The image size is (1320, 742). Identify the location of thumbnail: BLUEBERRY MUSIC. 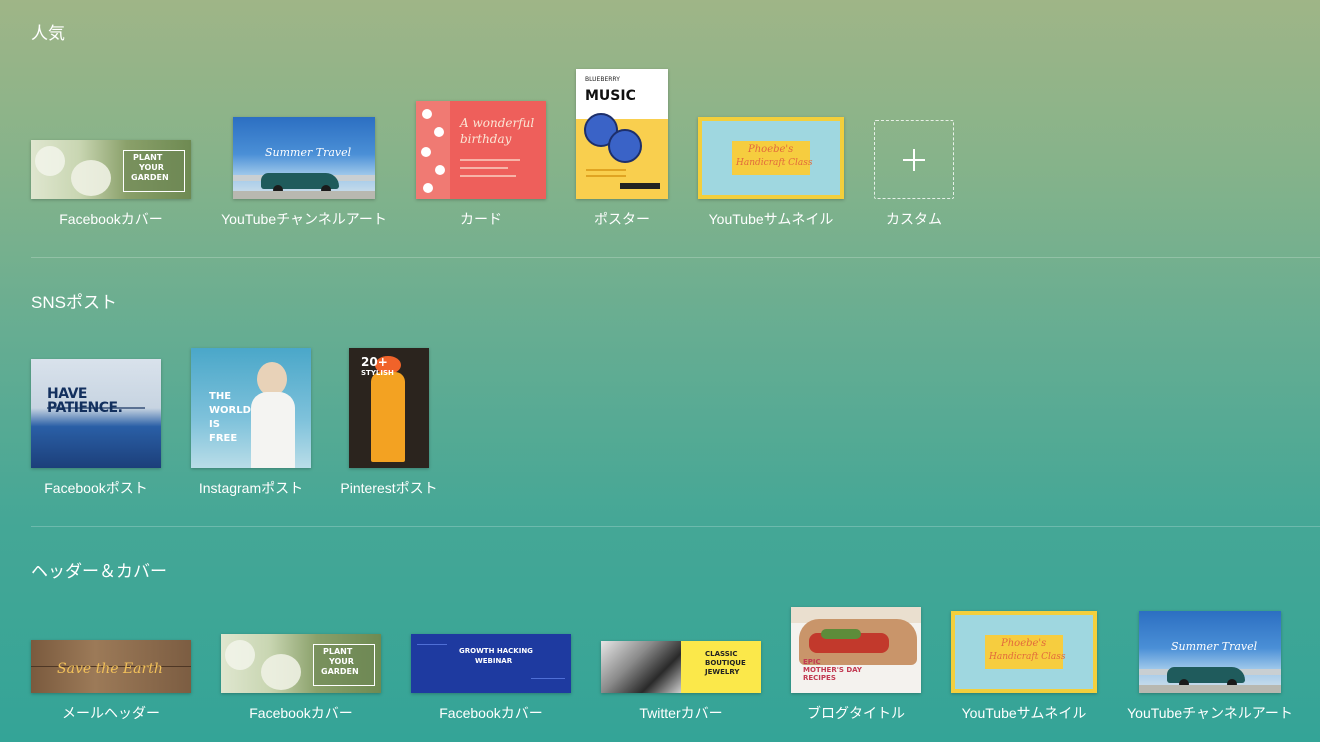
(622, 134).